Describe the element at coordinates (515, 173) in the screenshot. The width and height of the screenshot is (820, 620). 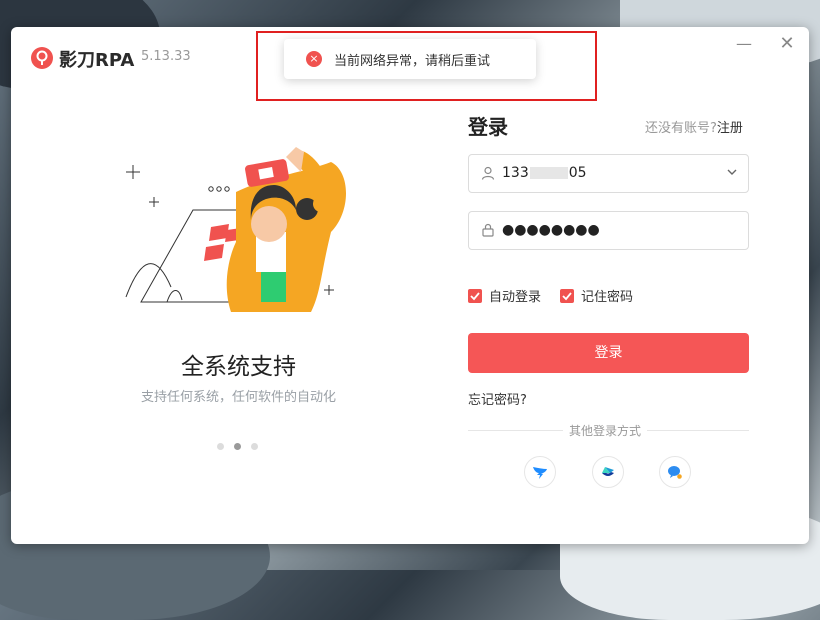
I see `username-prefix: 133` at that location.